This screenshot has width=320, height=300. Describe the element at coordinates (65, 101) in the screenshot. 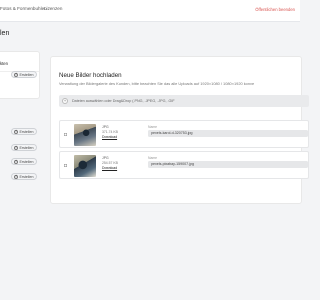

I see `plus-icon: +` at that location.